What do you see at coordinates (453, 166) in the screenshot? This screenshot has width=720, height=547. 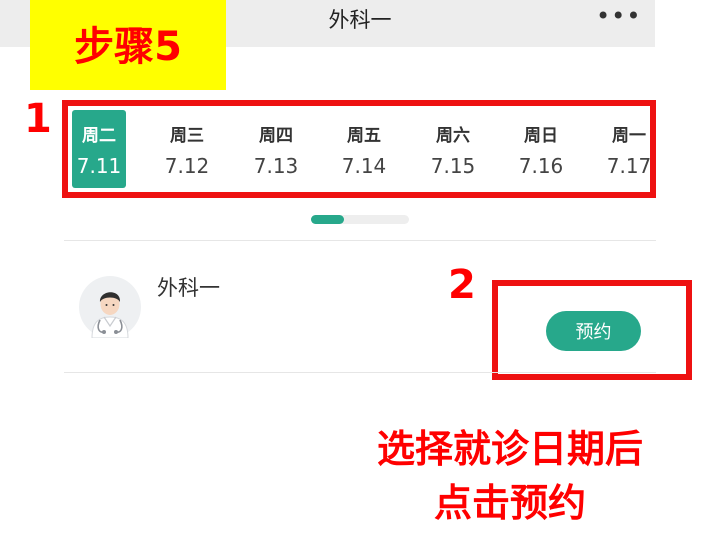 I see `date-day: 7.15` at bounding box center [453, 166].